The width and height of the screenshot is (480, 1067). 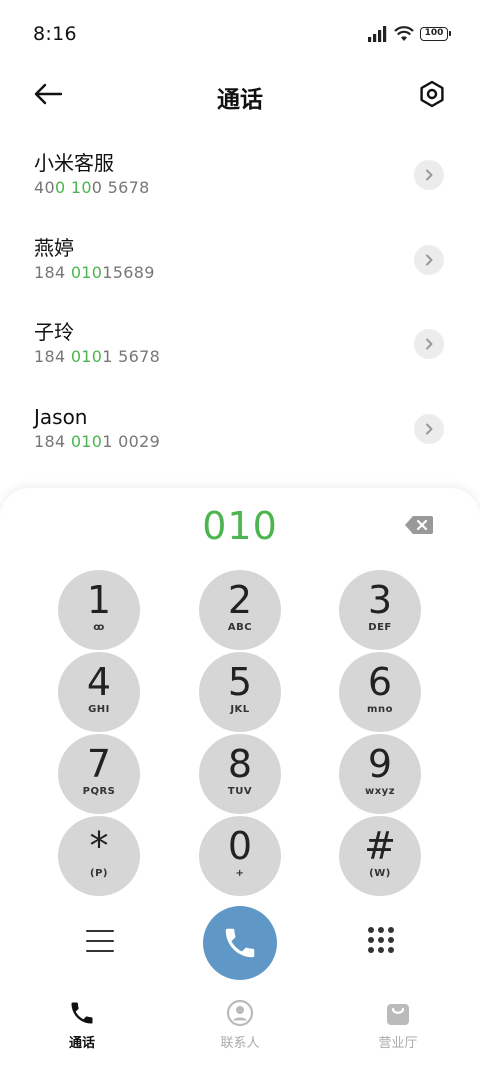 I want to click on settings-hexagon-icon, so click(x=432, y=94).